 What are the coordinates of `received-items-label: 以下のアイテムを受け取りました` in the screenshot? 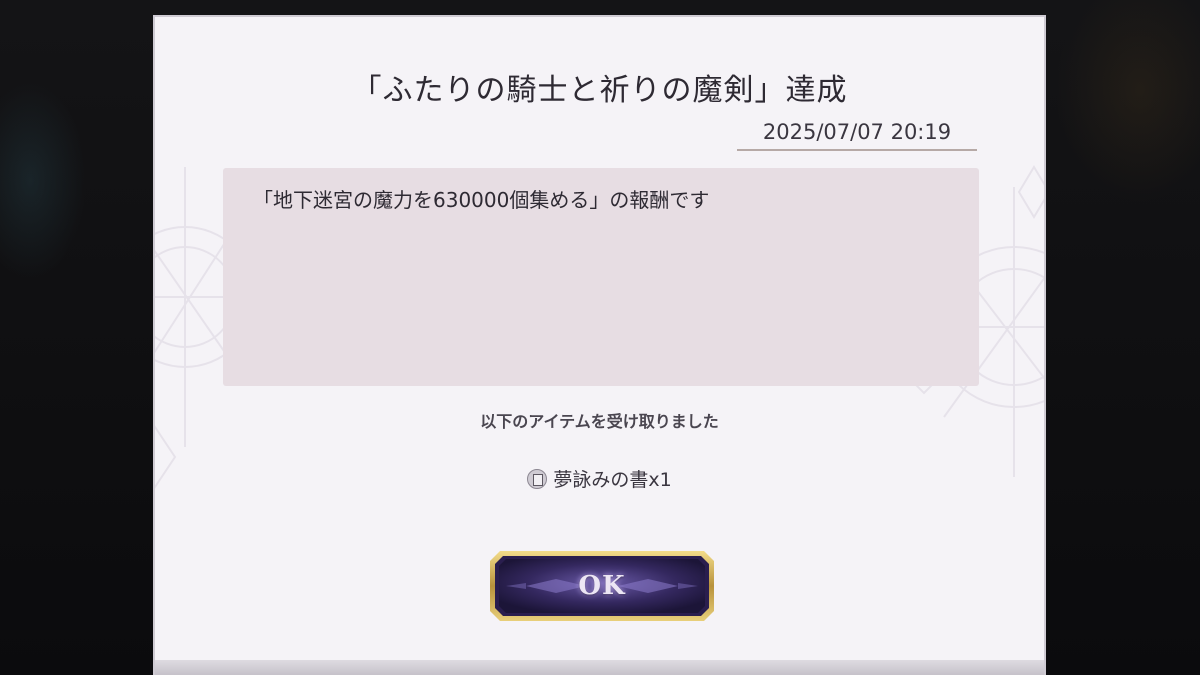 It's located at (599, 421).